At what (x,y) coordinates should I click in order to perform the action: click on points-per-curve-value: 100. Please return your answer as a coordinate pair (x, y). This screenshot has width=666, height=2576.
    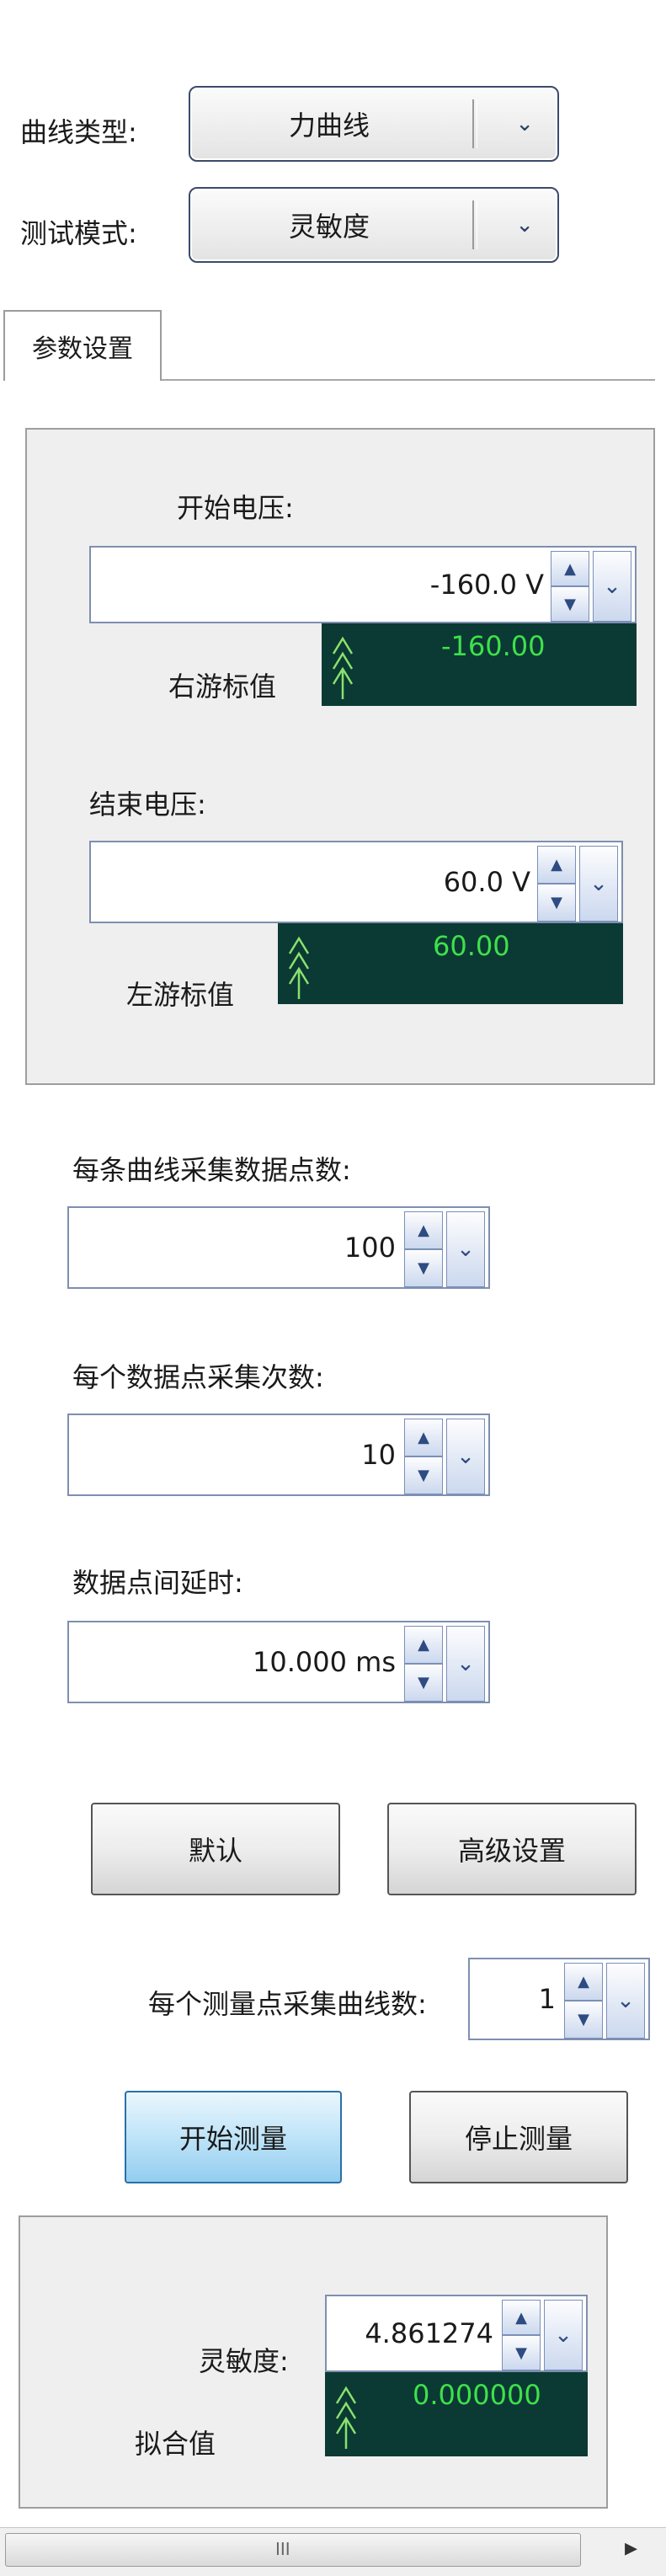
    Looking at the image, I should click on (370, 1248).